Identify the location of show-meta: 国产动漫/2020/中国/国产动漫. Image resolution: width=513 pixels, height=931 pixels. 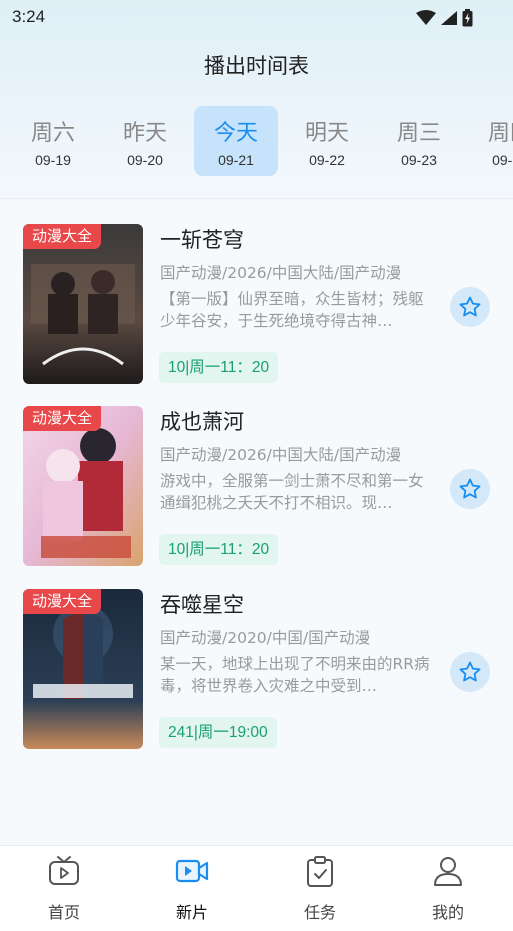
(265, 638).